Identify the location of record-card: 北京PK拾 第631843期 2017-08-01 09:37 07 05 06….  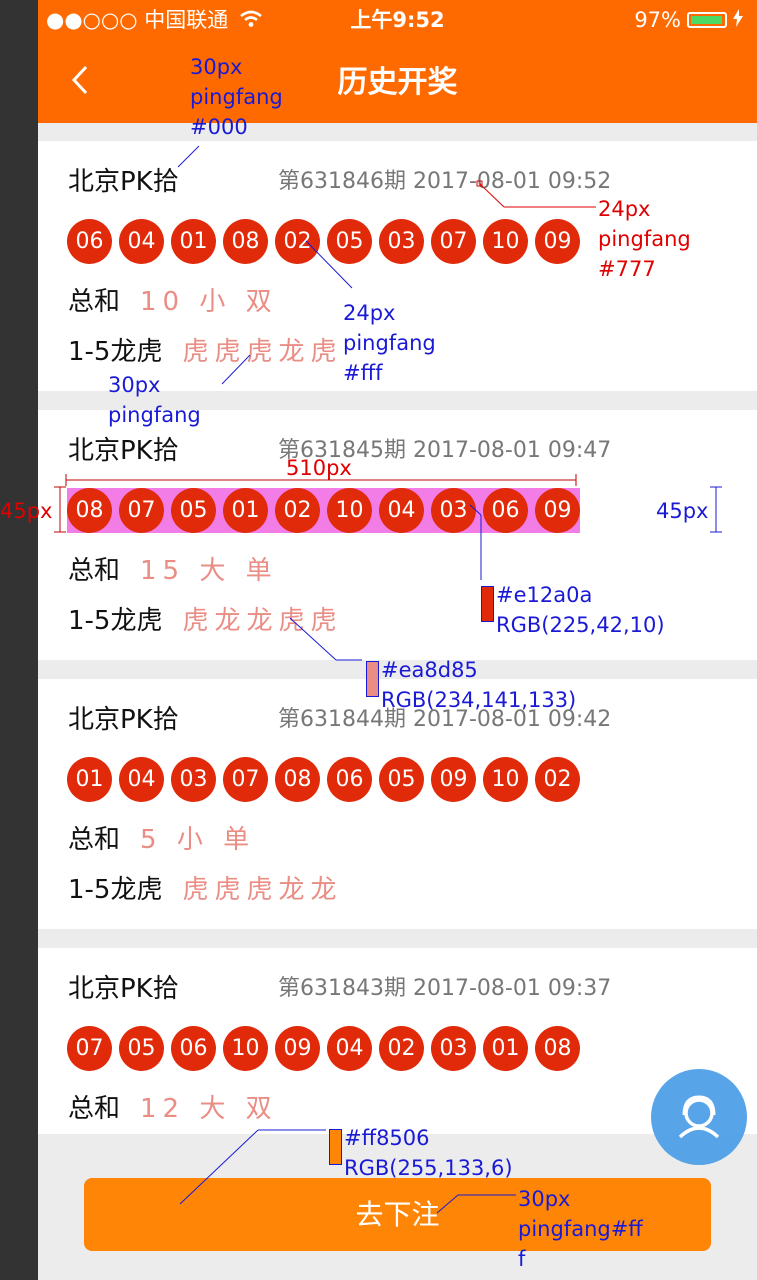
(397, 1041).